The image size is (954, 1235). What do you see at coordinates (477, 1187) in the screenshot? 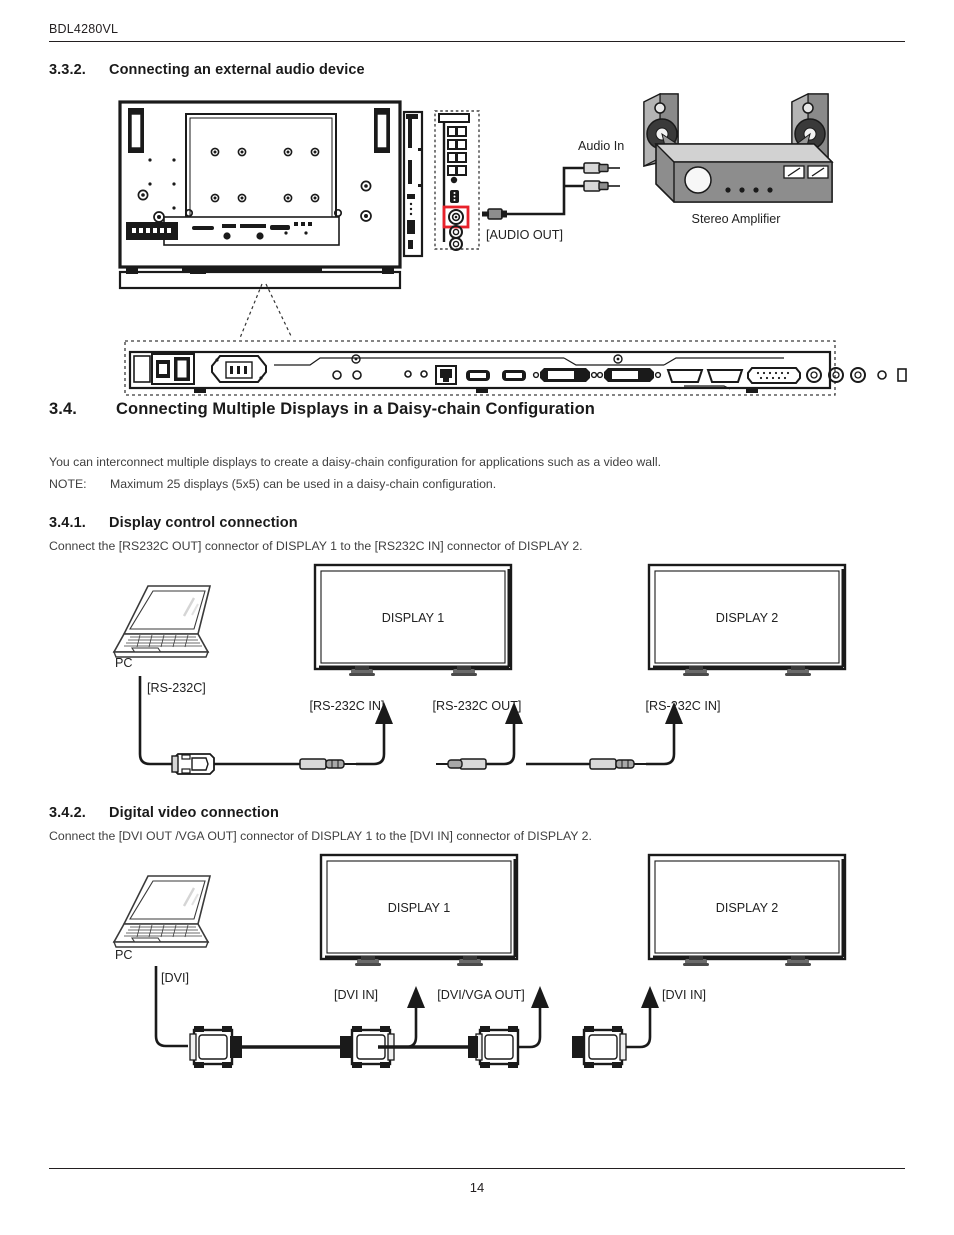
I see `page-number: 14` at bounding box center [477, 1187].